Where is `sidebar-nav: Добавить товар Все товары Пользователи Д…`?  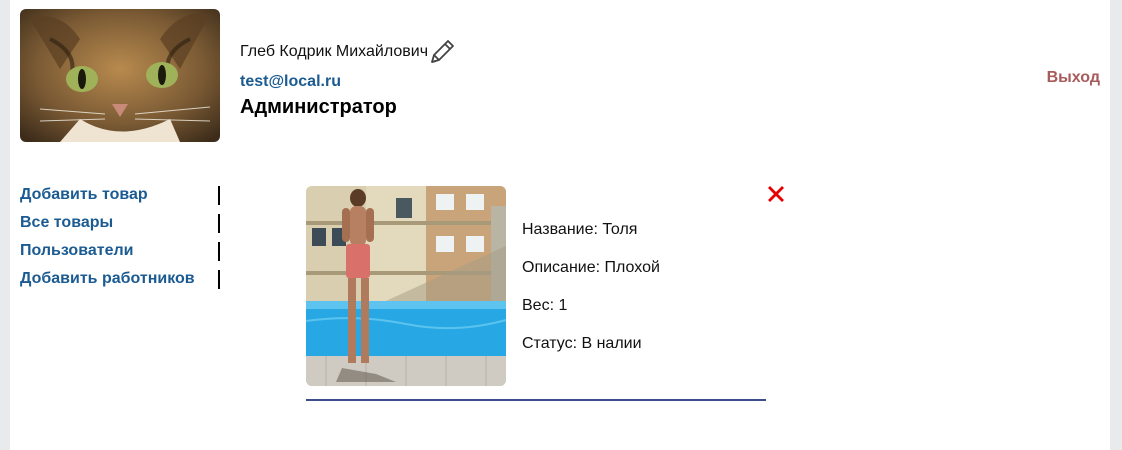
sidebar-nav: Добавить товар Все товары Пользователи Д… is located at coordinates (120, 240).